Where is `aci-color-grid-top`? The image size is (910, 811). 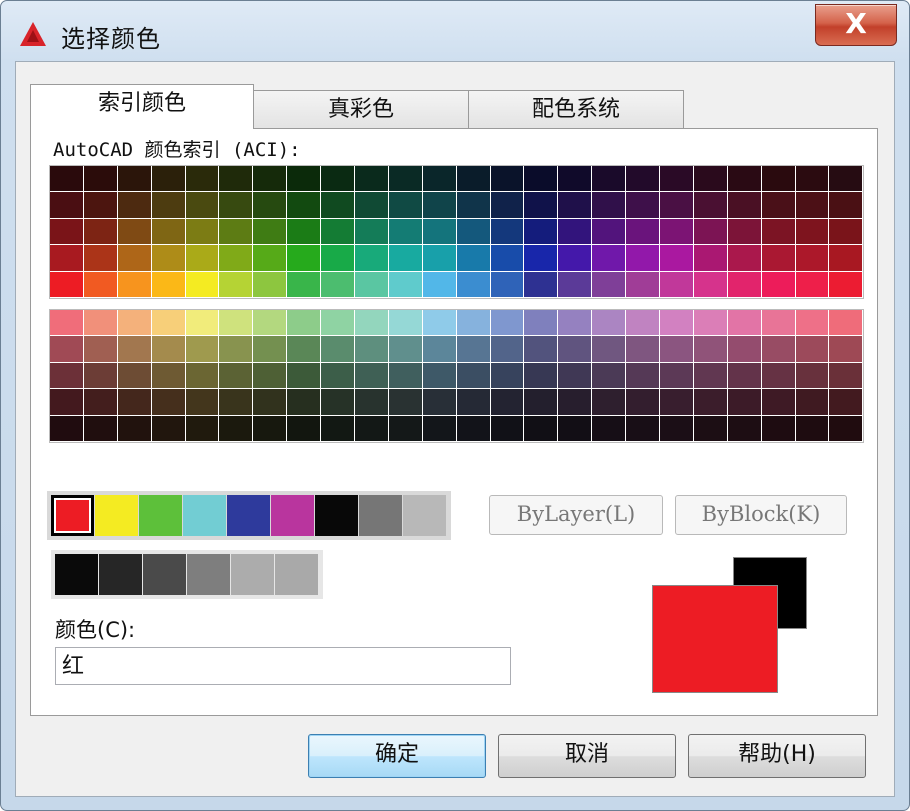
aci-color-grid-top is located at coordinates (457, 232).